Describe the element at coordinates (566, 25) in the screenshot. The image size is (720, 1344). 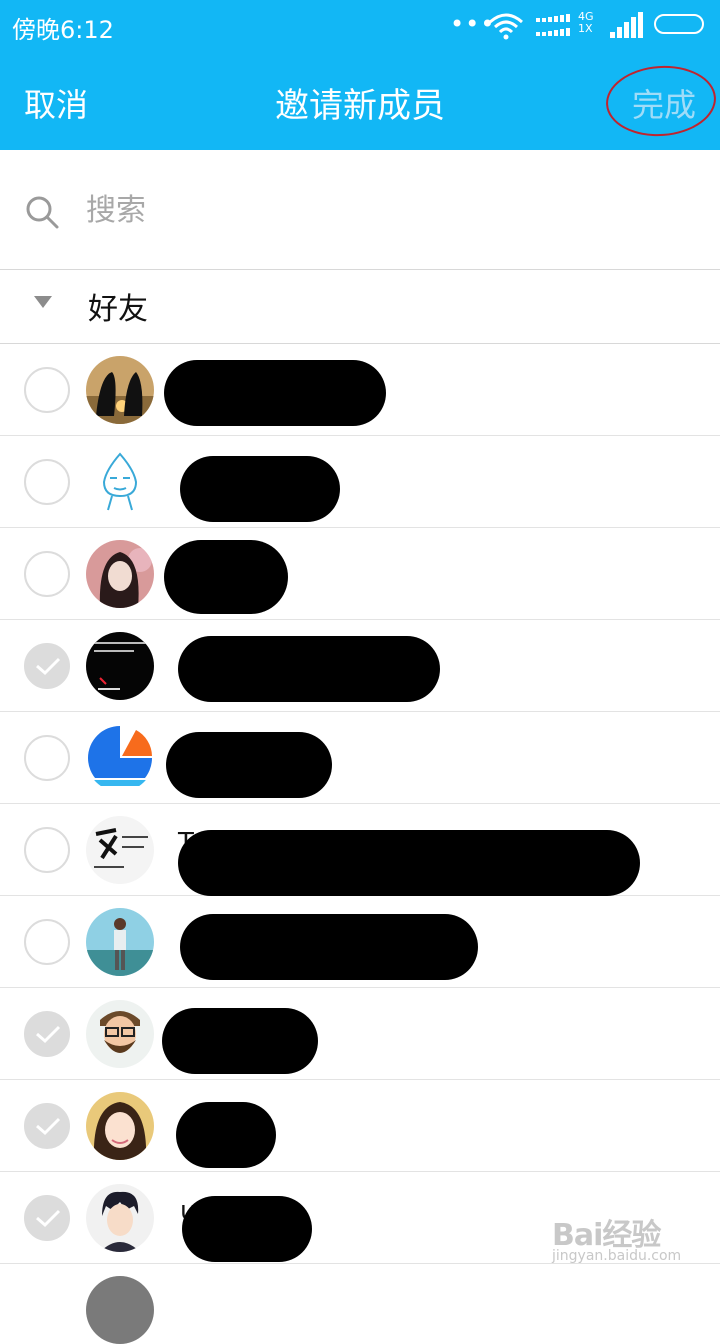
I see `mobile-network-icon: 4G 1X` at that location.